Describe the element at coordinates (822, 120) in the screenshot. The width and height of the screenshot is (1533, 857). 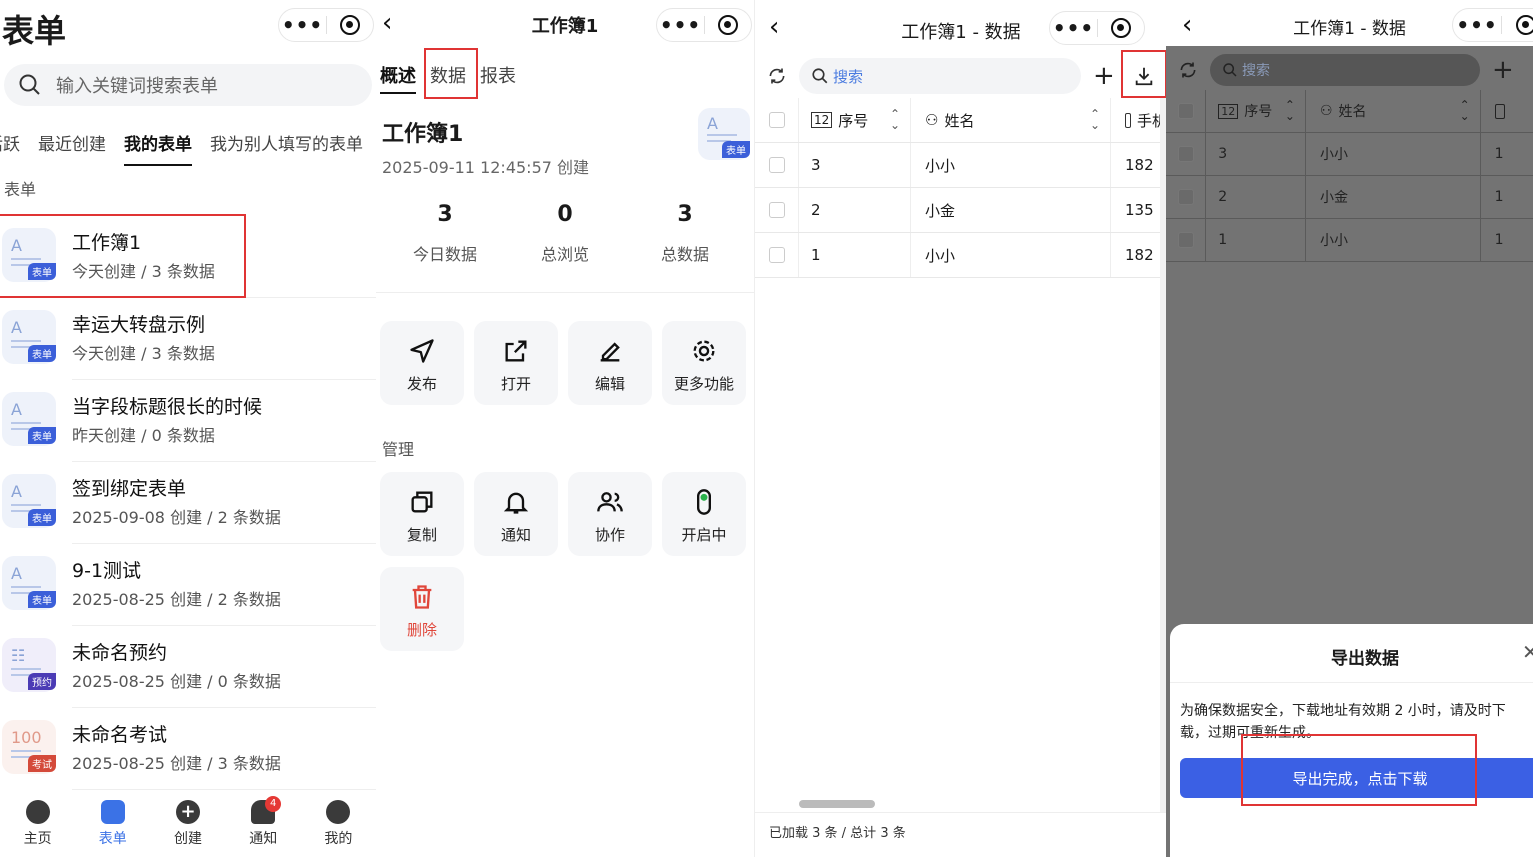
I see `number-icon: 12` at that location.